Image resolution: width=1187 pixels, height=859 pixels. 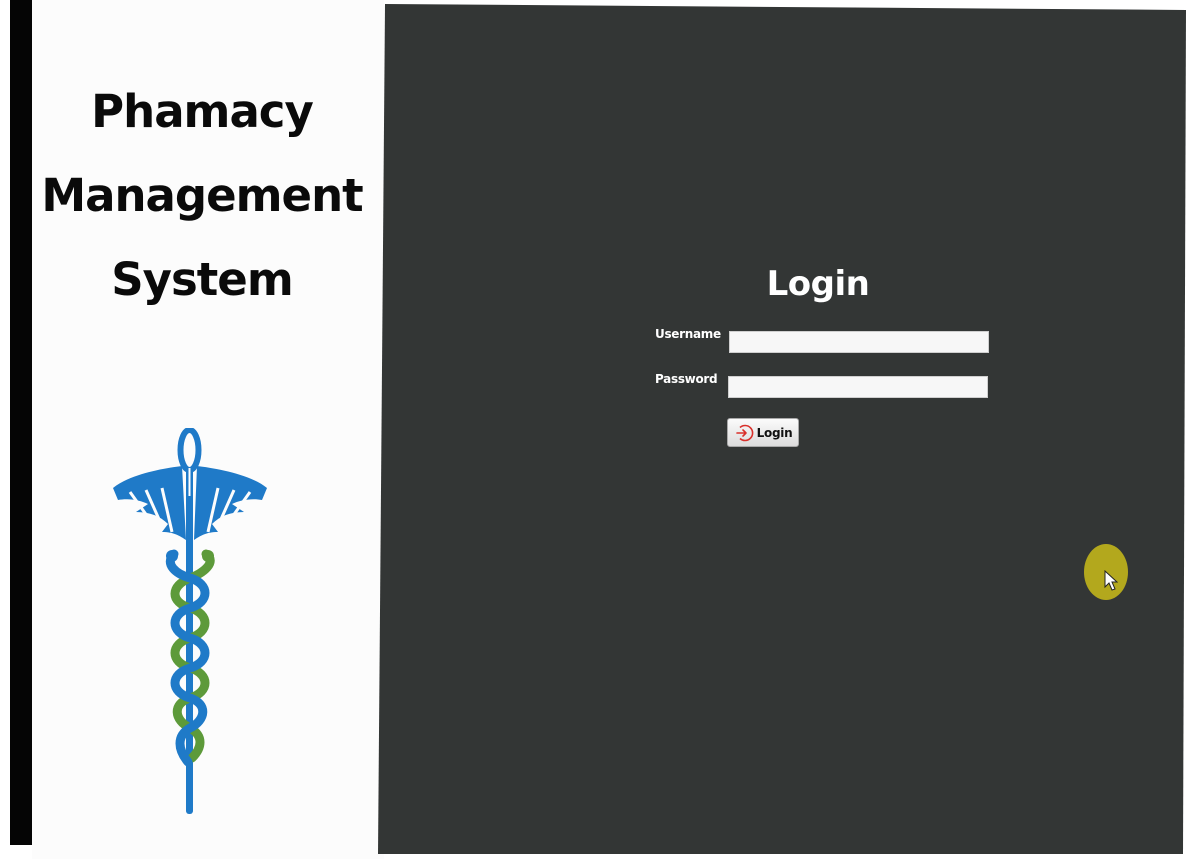 What do you see at coordinates (858, 387) in the screenshot?
I see `password-input` at bounding box center [858, 387].